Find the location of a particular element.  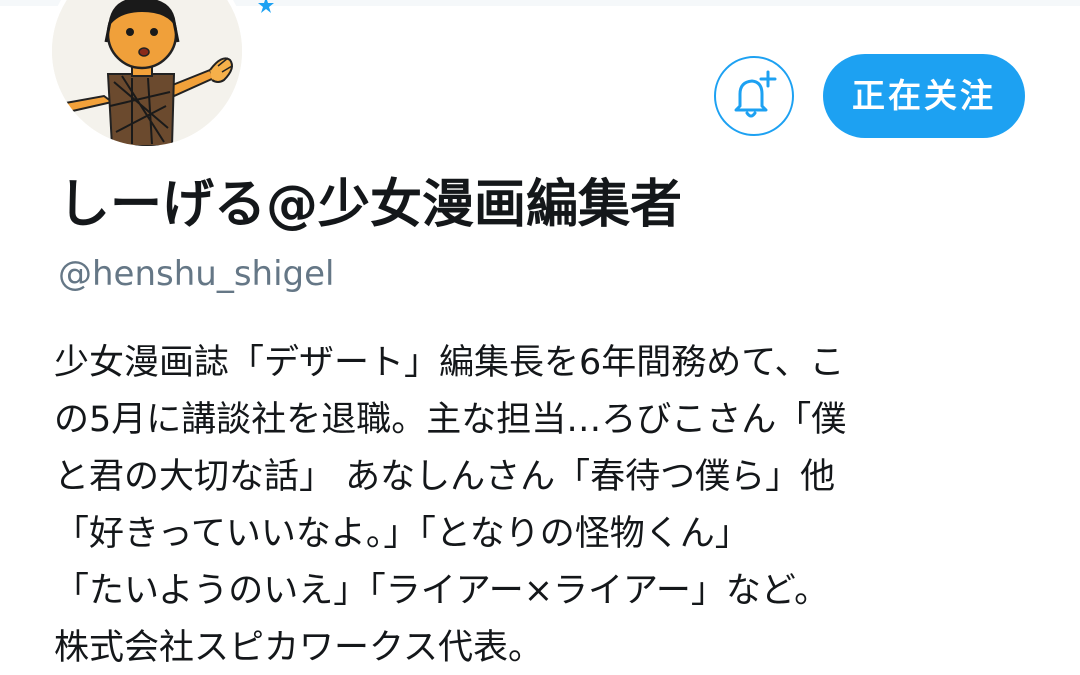

bio-line: 株式会社スピカワークス代表。 is located at coordinates (298, 648).